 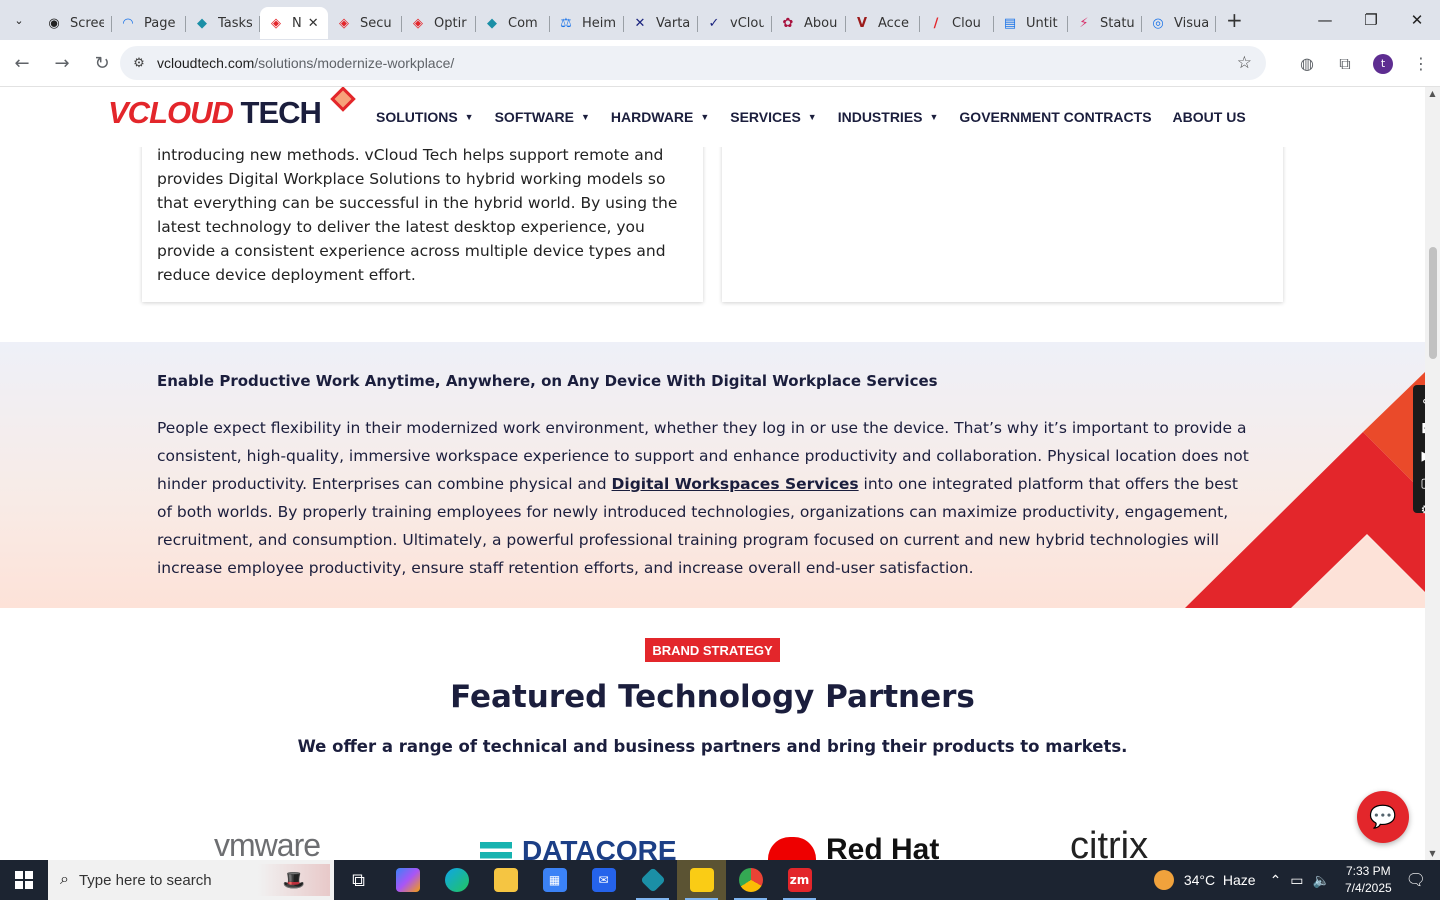 I want to click on browser-tab: ◉ Scree, so click(x=75, y=23).